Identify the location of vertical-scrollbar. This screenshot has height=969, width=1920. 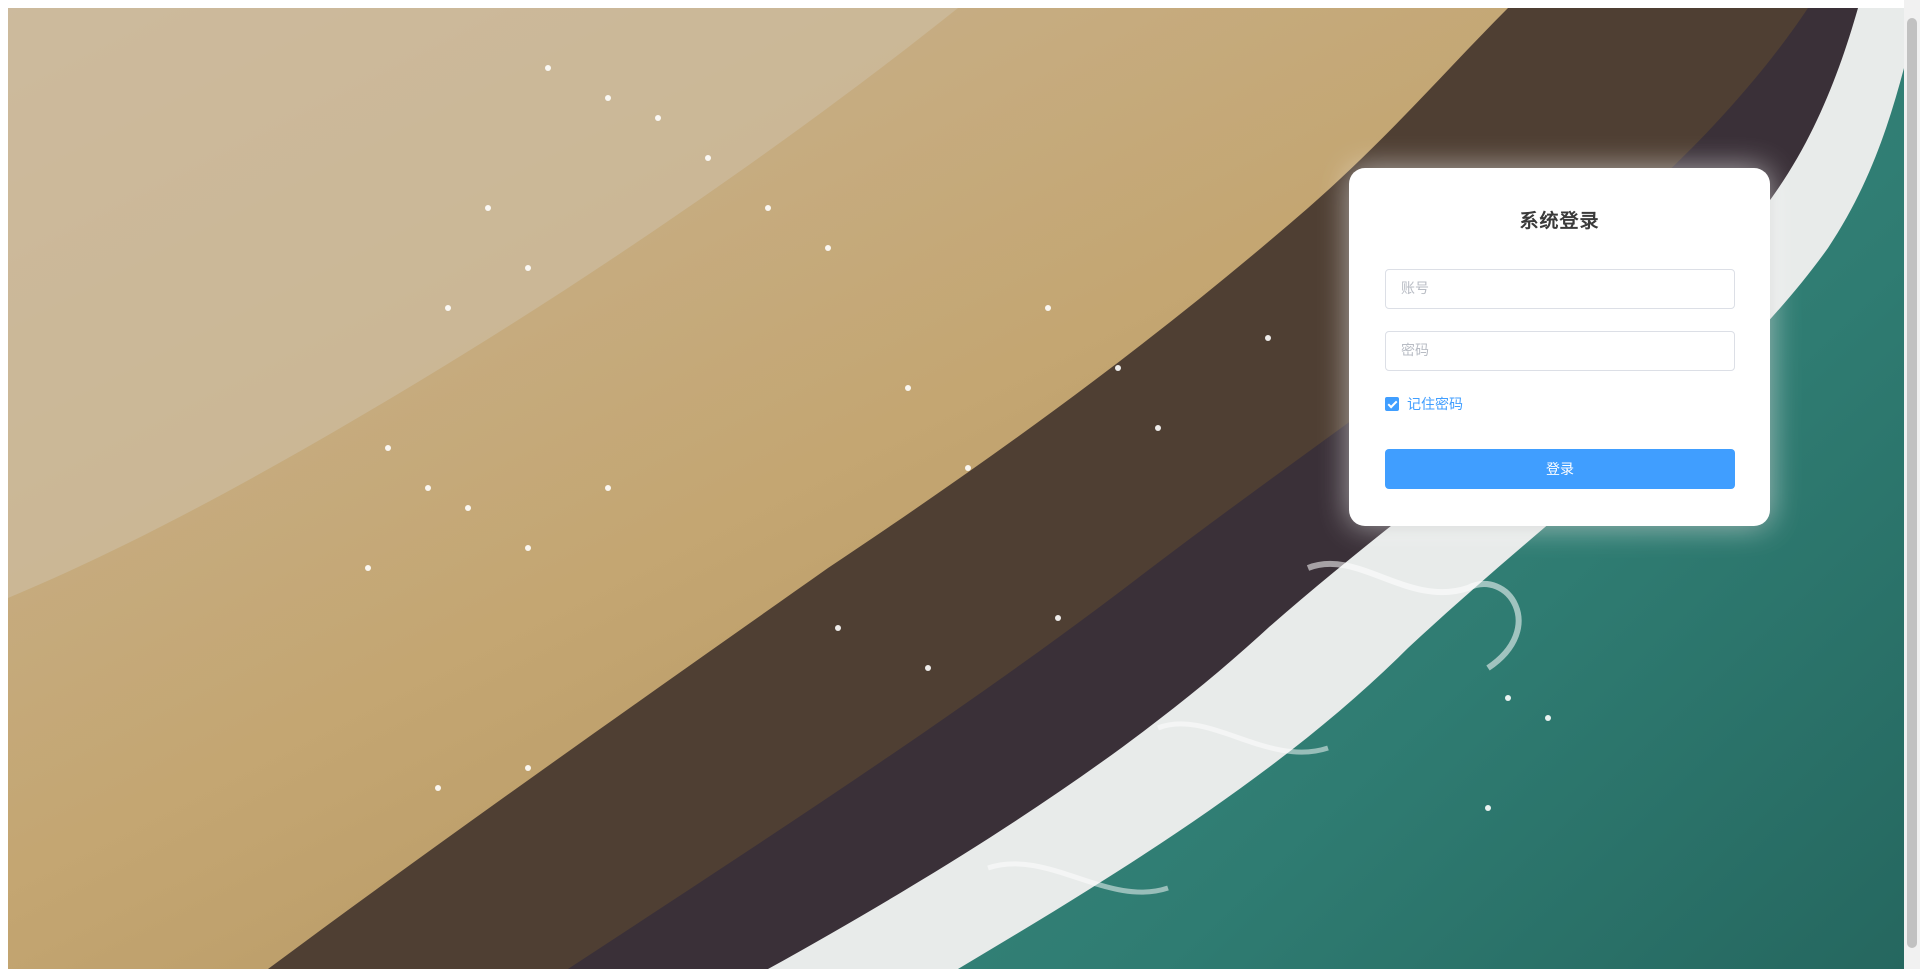
(1912, 484).